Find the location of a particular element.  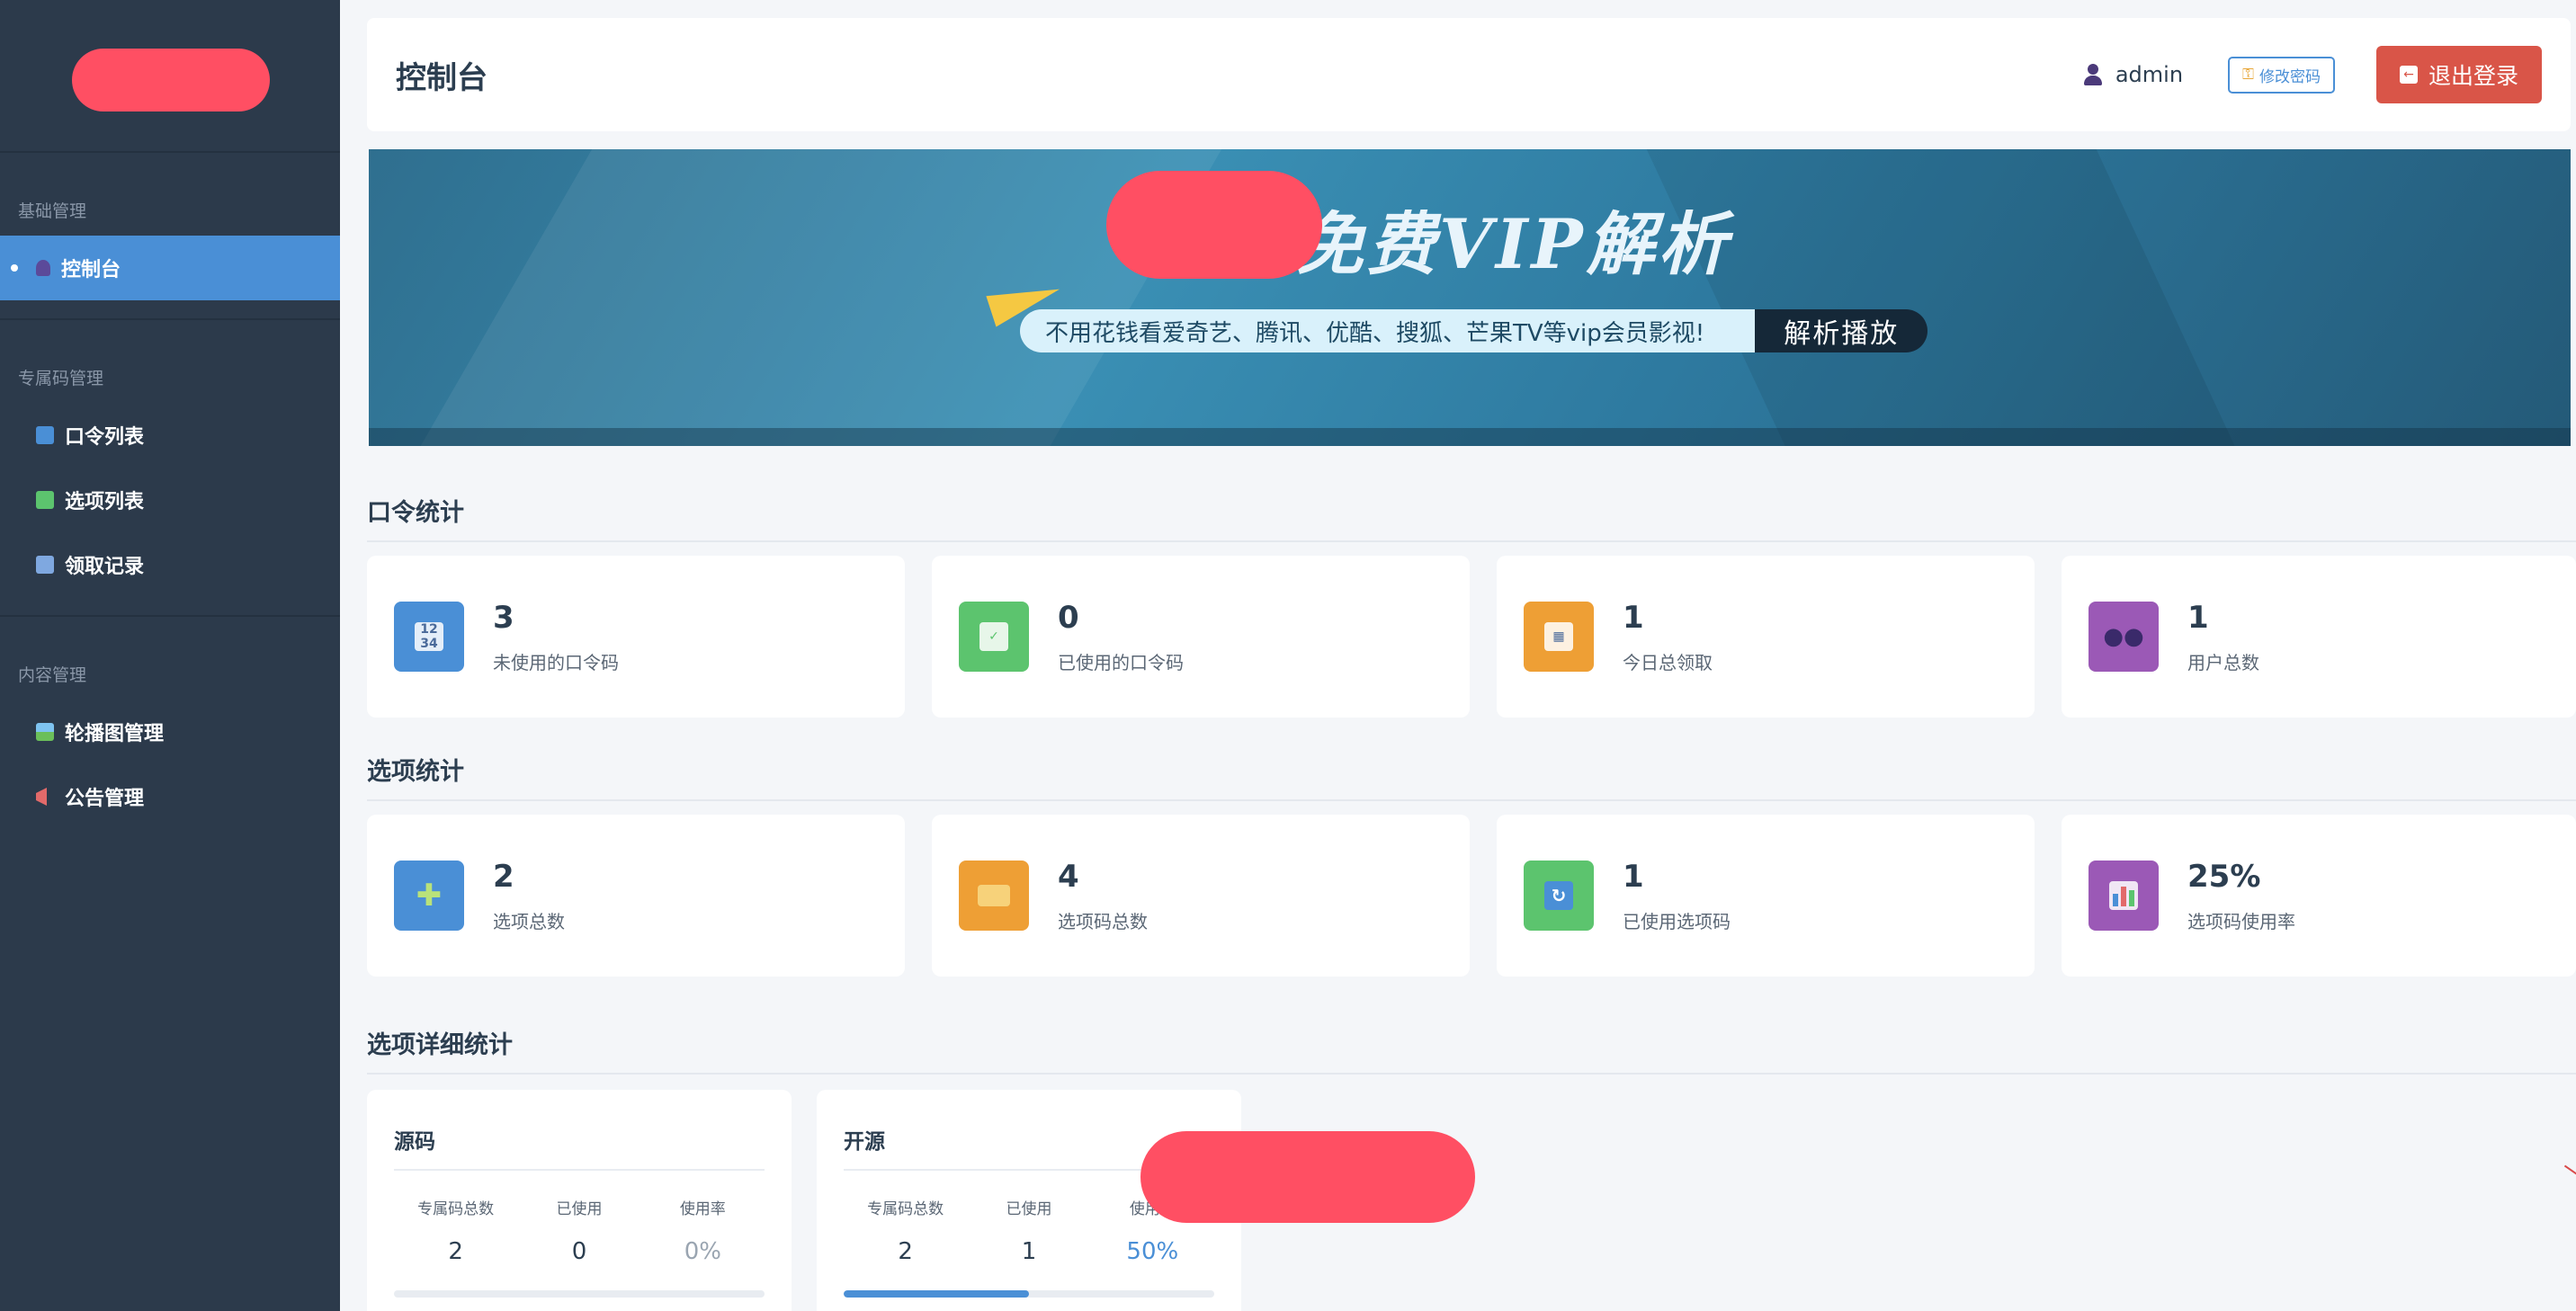

detail-col-rate: 使用率 0% is located at coordinates (703, 1230).